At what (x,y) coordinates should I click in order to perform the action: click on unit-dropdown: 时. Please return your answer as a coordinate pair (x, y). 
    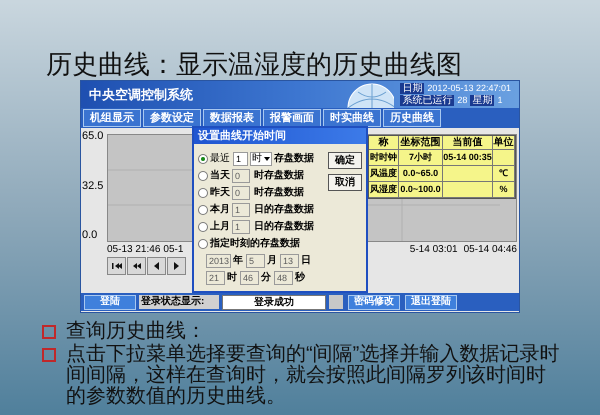
    Looking at the image, I should click on (261, 159).